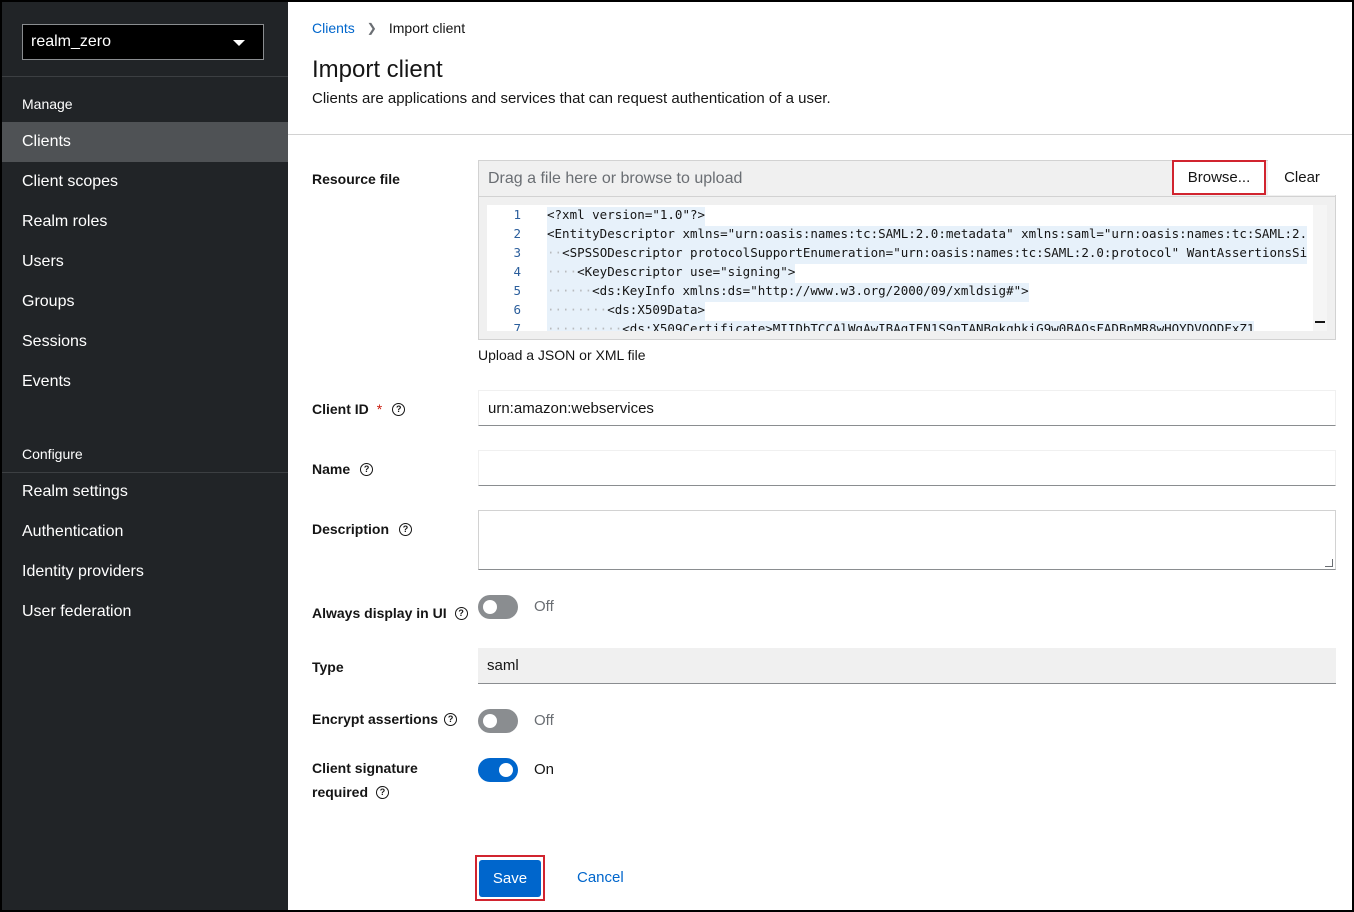  Describe the element at coordinates (562, 355) in the screenshot. I see `upload-helper-text: Upload a JSON or XML file` at that location.